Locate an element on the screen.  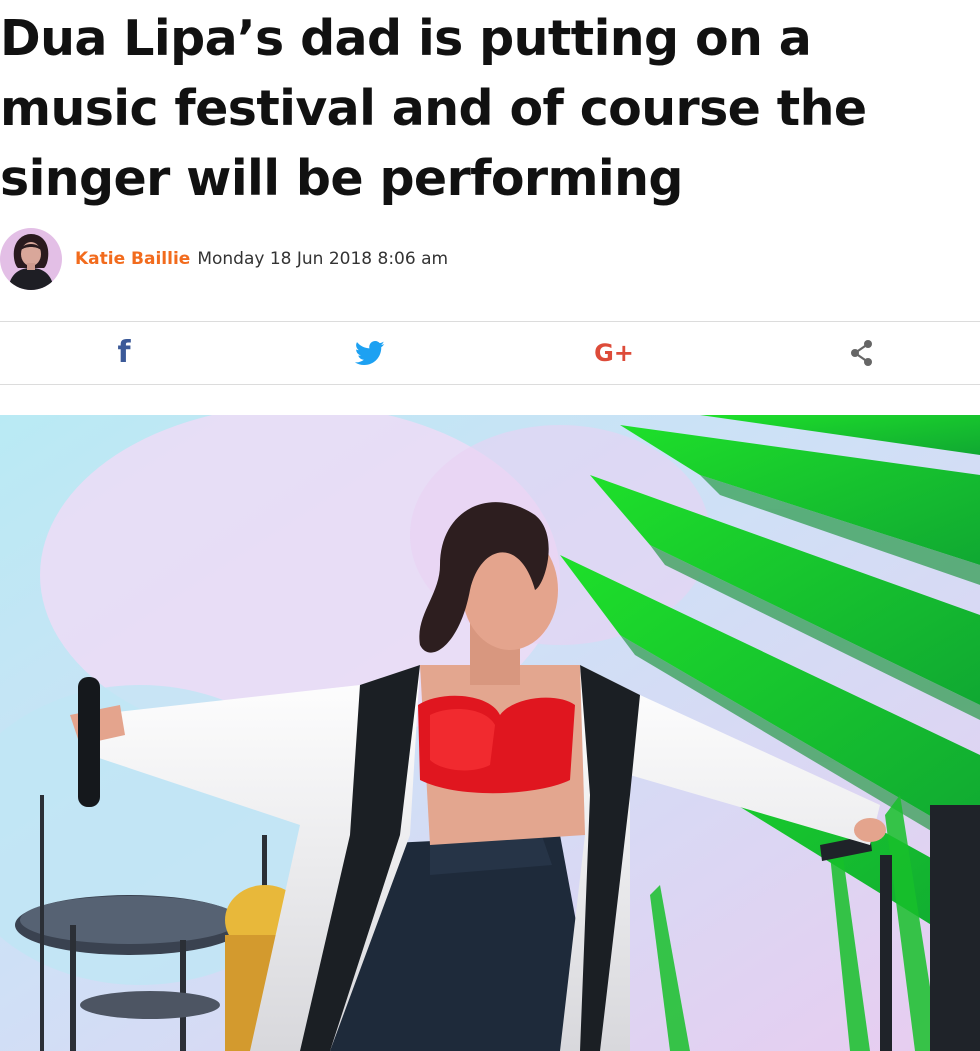
byline: Katie Baillie Monday 18 Jun 2018 8:06 am is located at coordinates (224, 259).